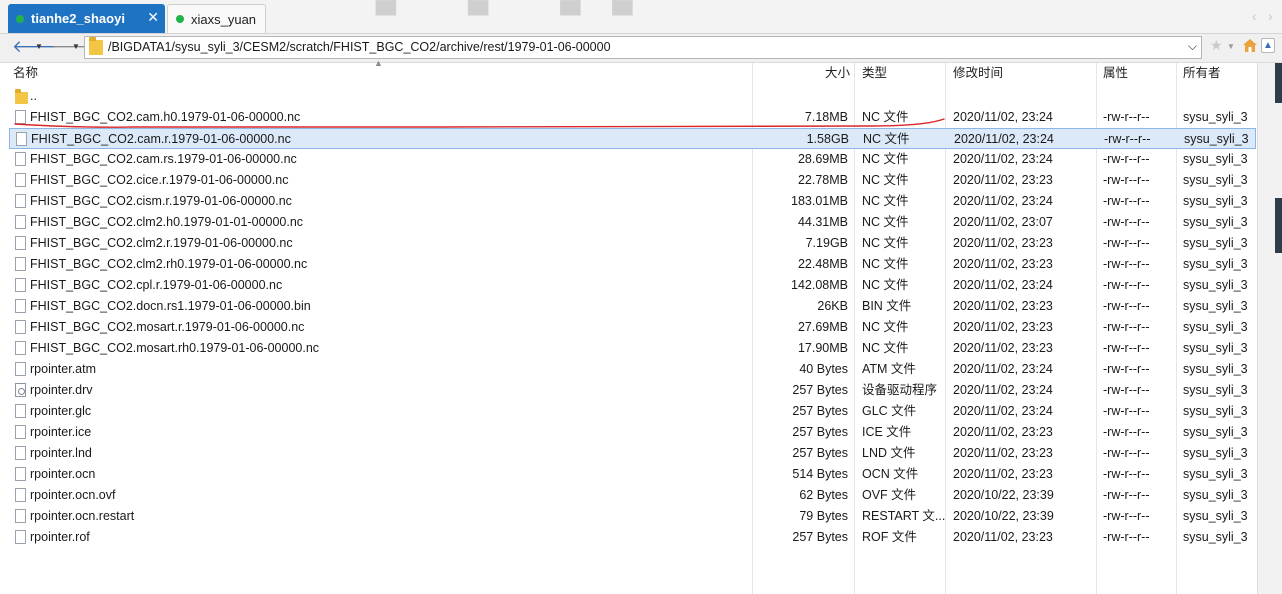 Image resolution: width=1282 pixels, height=594 pixels. I want to click on column-header-type: 类型, so click(874, 73).